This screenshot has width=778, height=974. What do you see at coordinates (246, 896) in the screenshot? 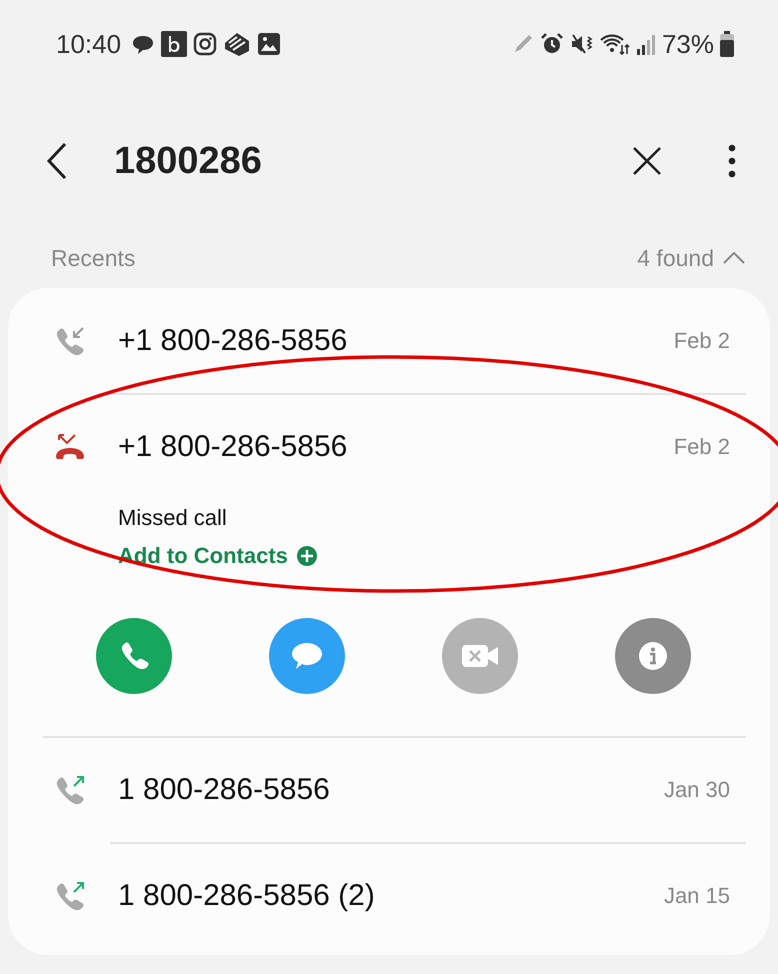
I see `phone-number: 1 800-286-5856 (2)` at bounding box center [246, 896].